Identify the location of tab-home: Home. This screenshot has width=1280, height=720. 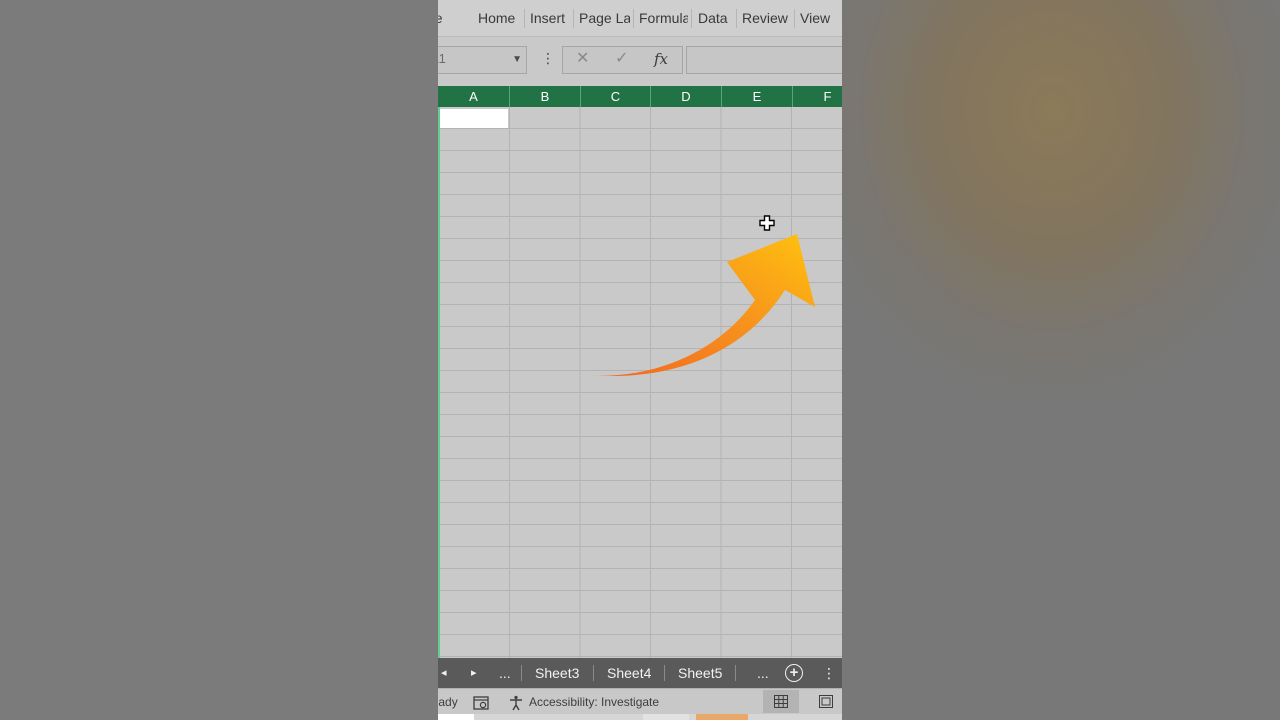
(498, 18).